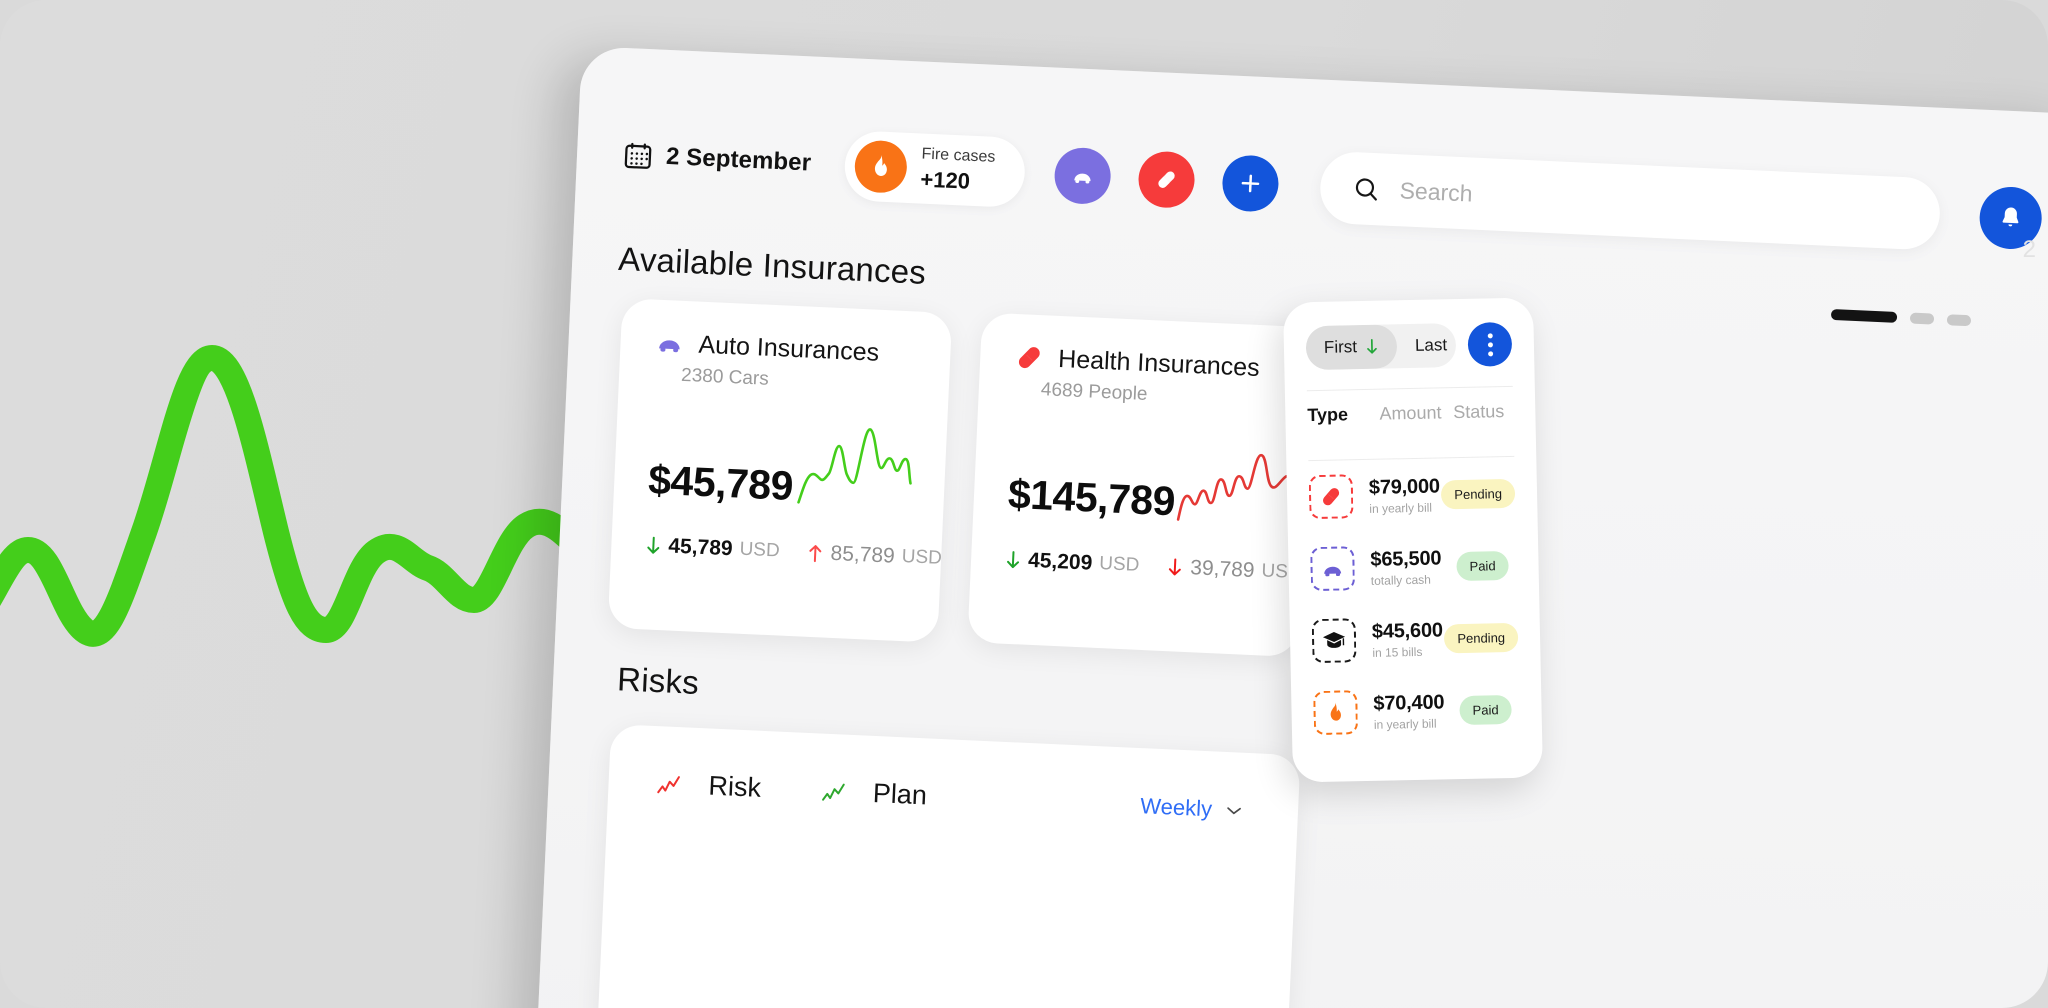 This screenshot has width=2048, height=1008. I want to click on card-amount: $45,789, so click(721, 482).